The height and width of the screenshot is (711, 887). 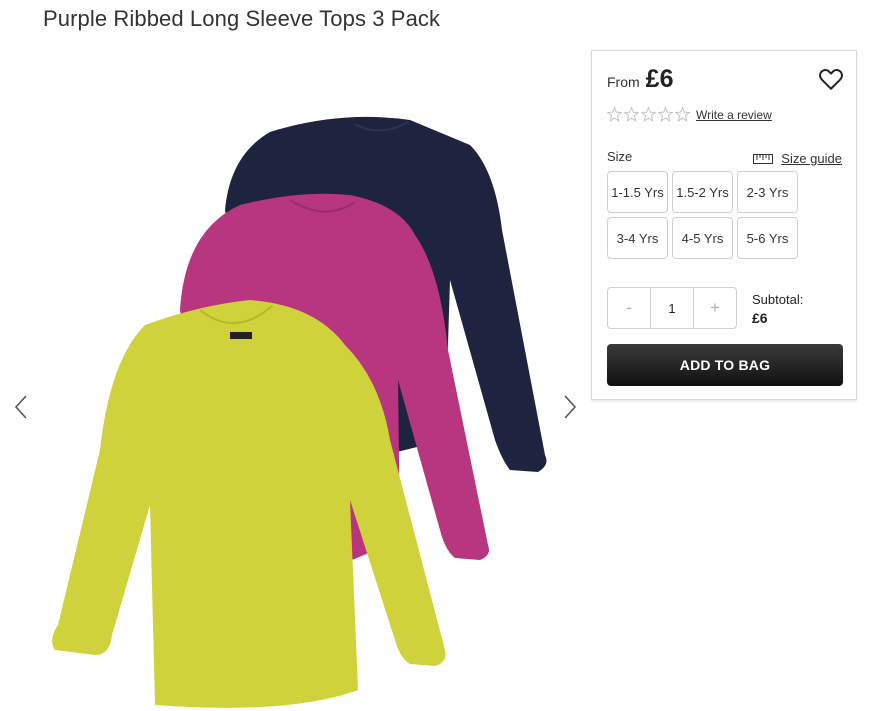 What do you see at coordinates (760, 318) in the screenshot?
I see `subtotal-value: £6` at bounding box center [760, 318].